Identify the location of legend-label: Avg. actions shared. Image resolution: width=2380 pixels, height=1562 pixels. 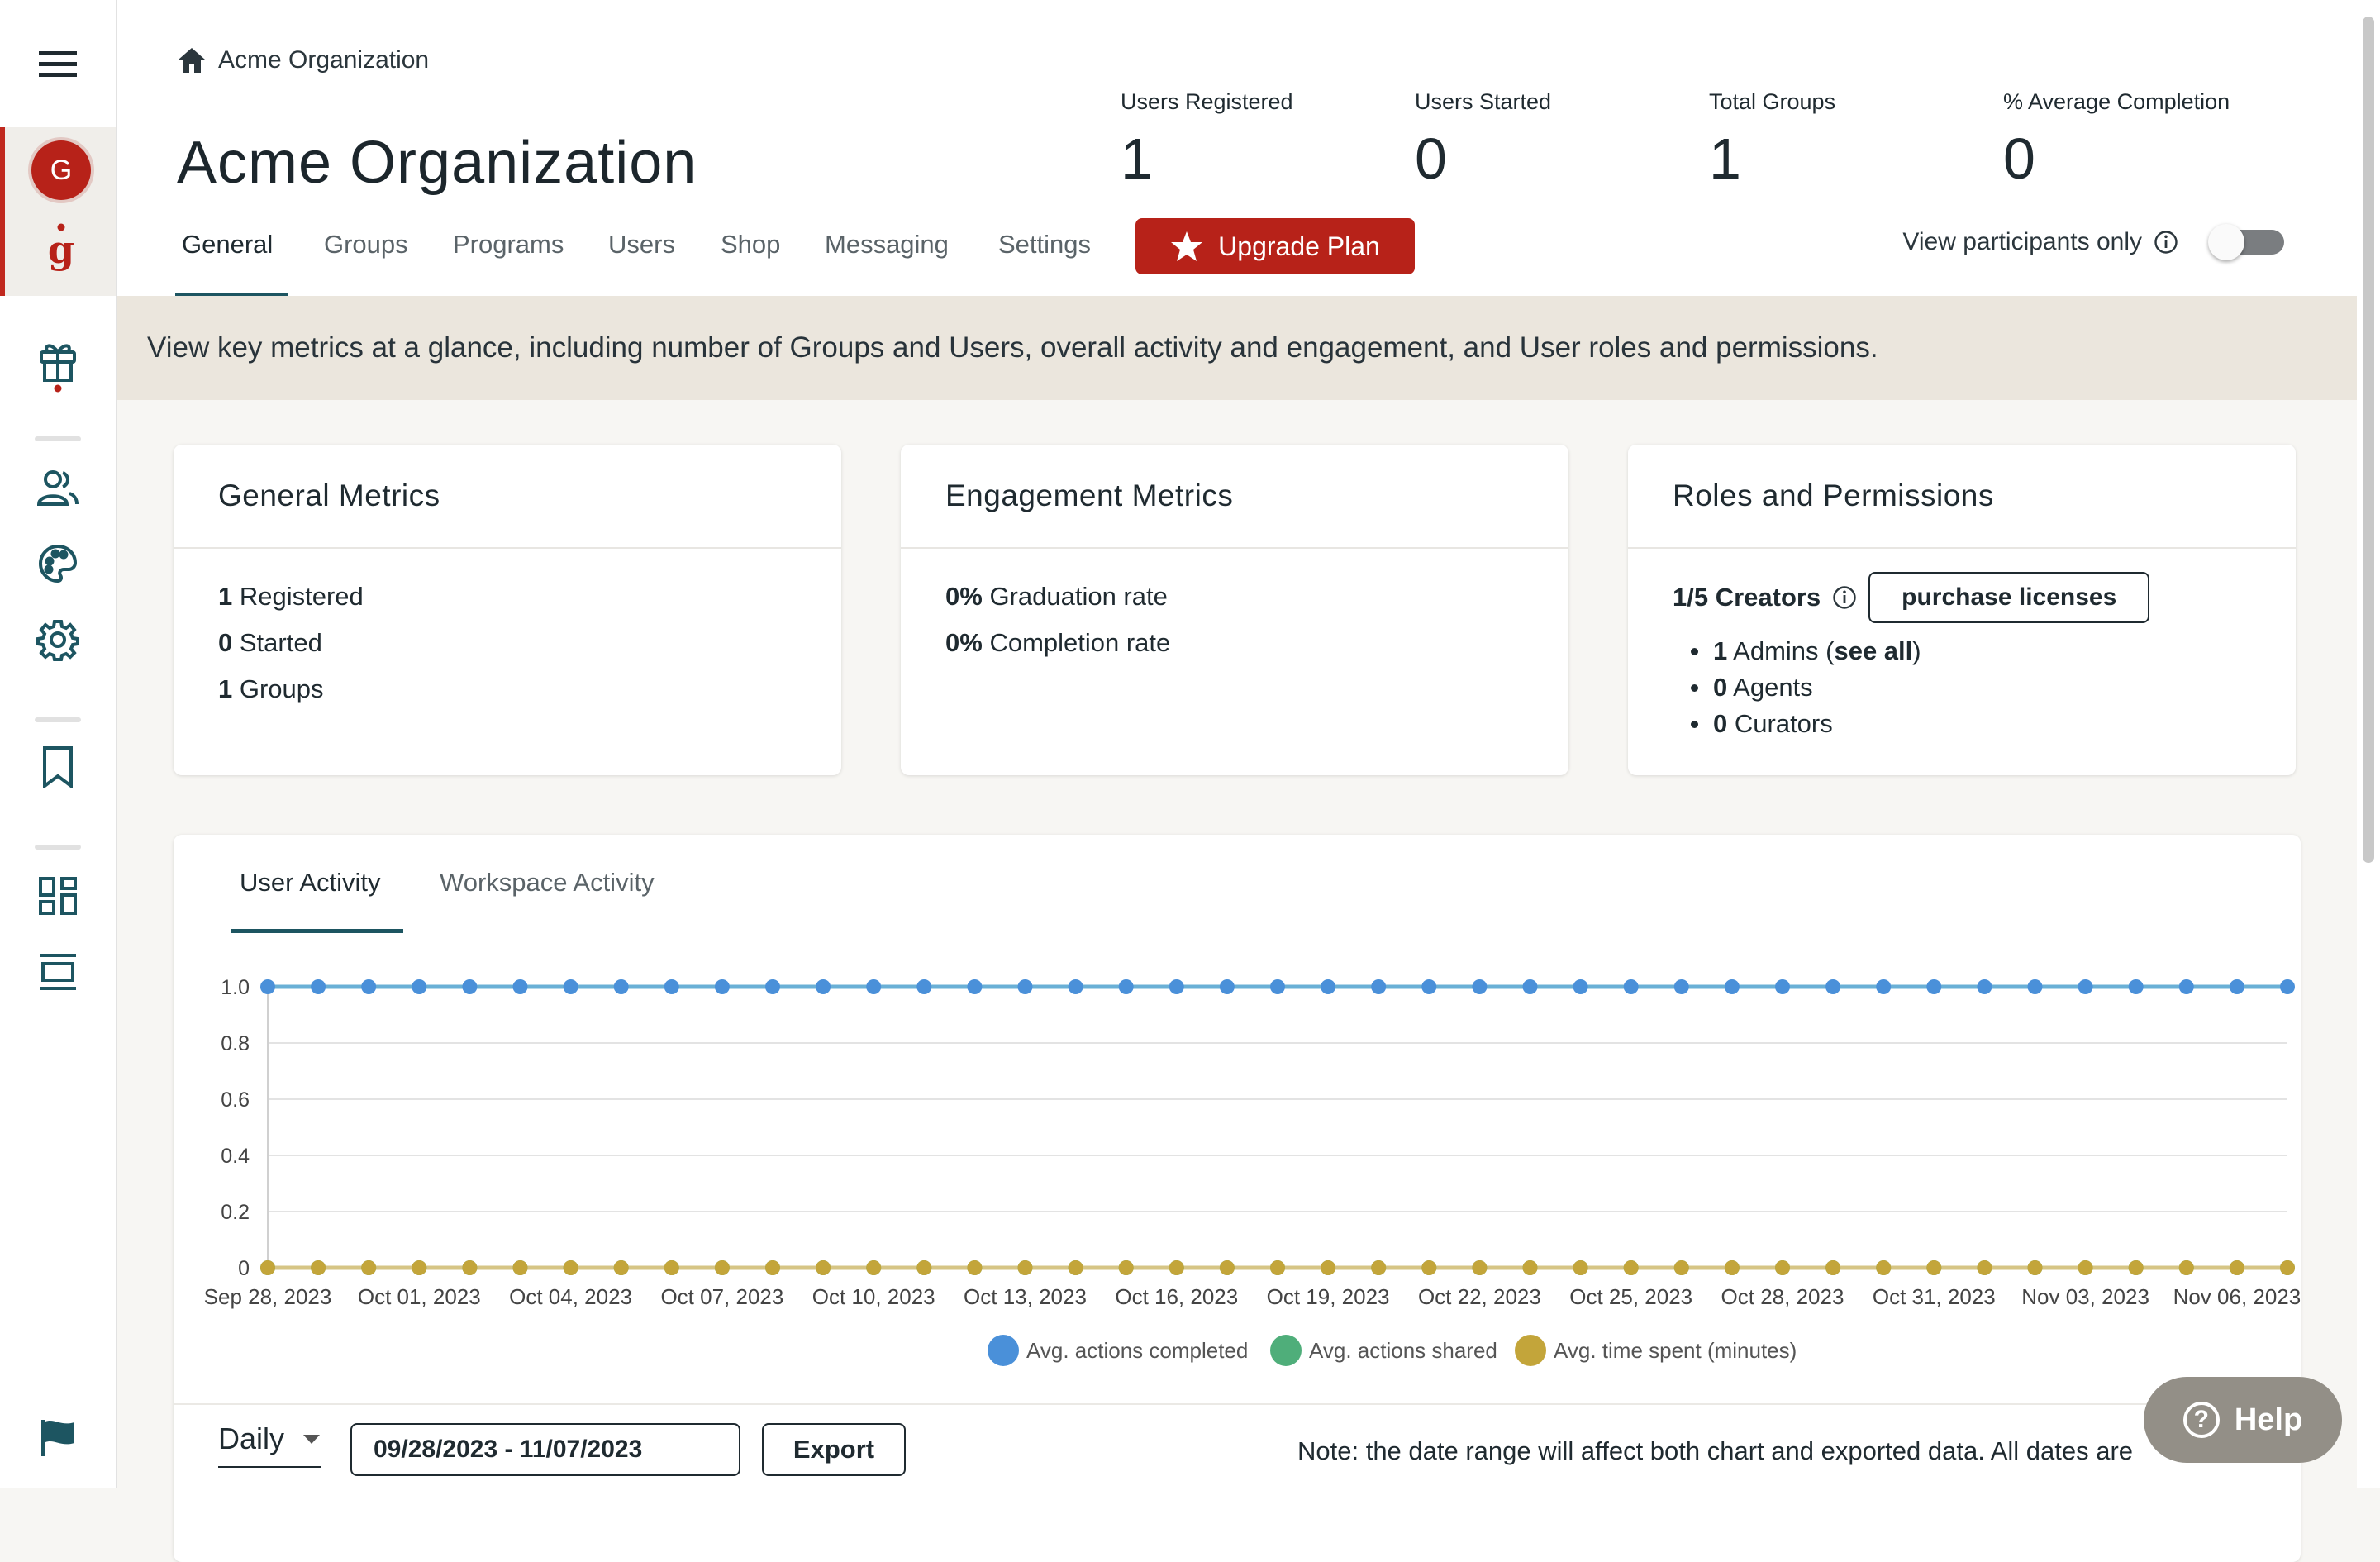
(1403, 1350).